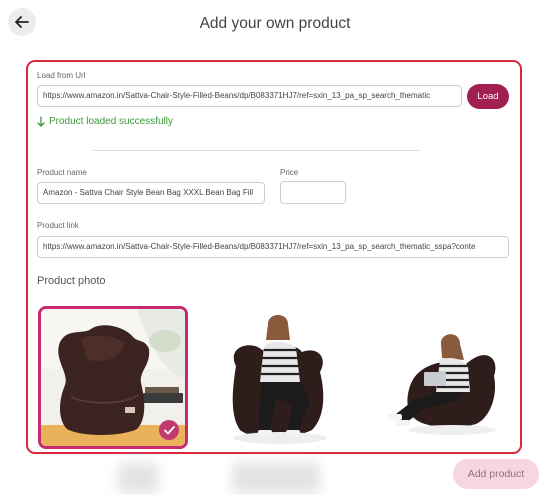 The image size is (550, 495). I want to click on price-field, so click(313, 192).